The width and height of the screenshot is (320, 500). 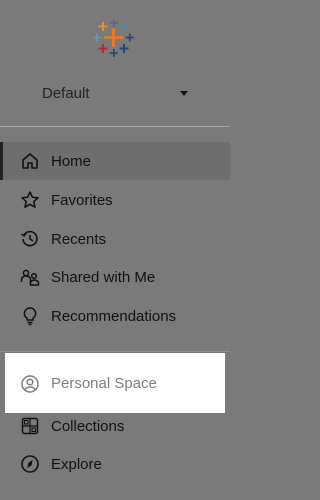 What do you see at coordinates (184, 93) in the screenshot?
I see `caret-down-icon` at bounding box center [184, 93].